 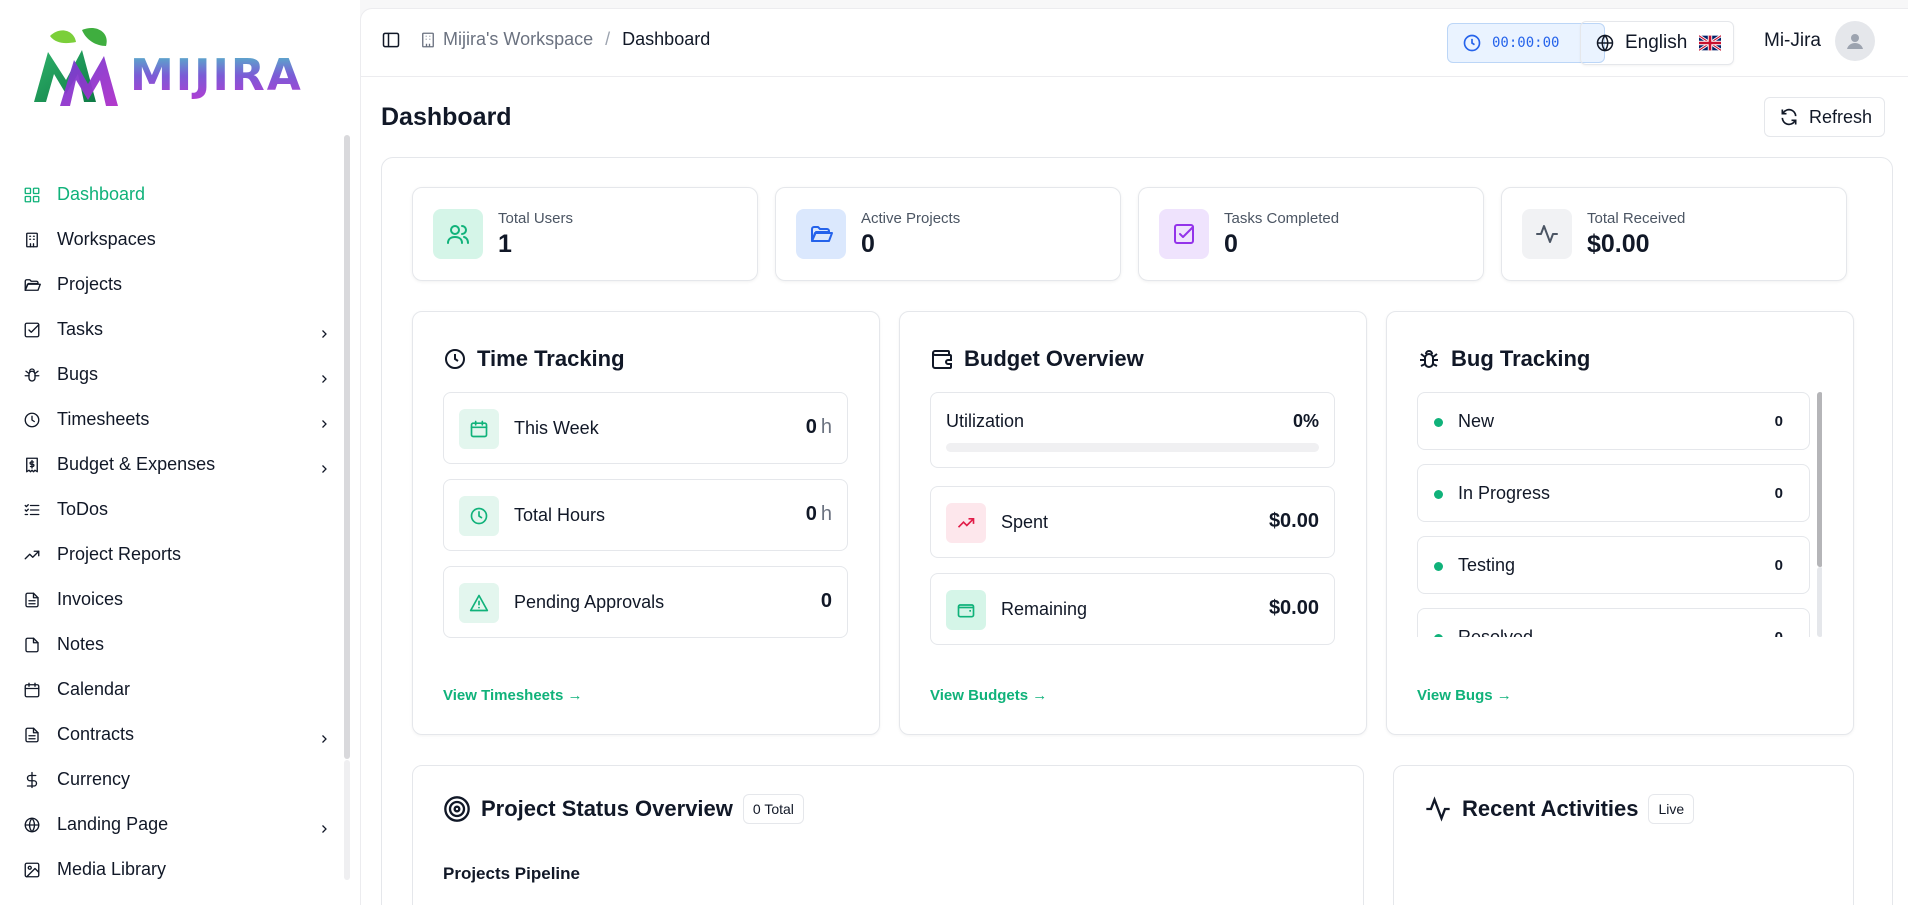 What do you see at coordinates (988, 695) in the screenshot?
I see `view-budgets-link: View Budgets →` at bounding box center [988, 695].